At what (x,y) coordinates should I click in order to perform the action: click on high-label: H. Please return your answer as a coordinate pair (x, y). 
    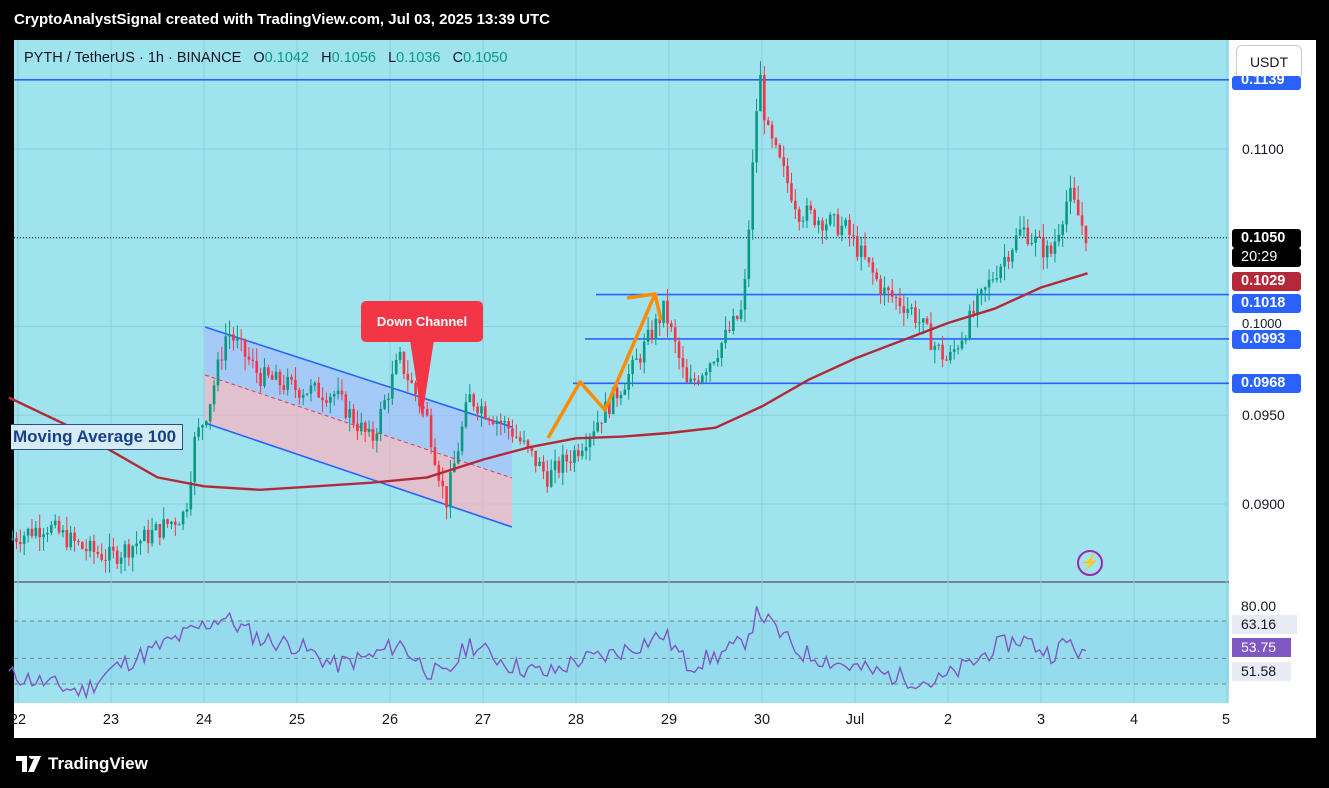
    Looking at the image, I should click on (326, 58).